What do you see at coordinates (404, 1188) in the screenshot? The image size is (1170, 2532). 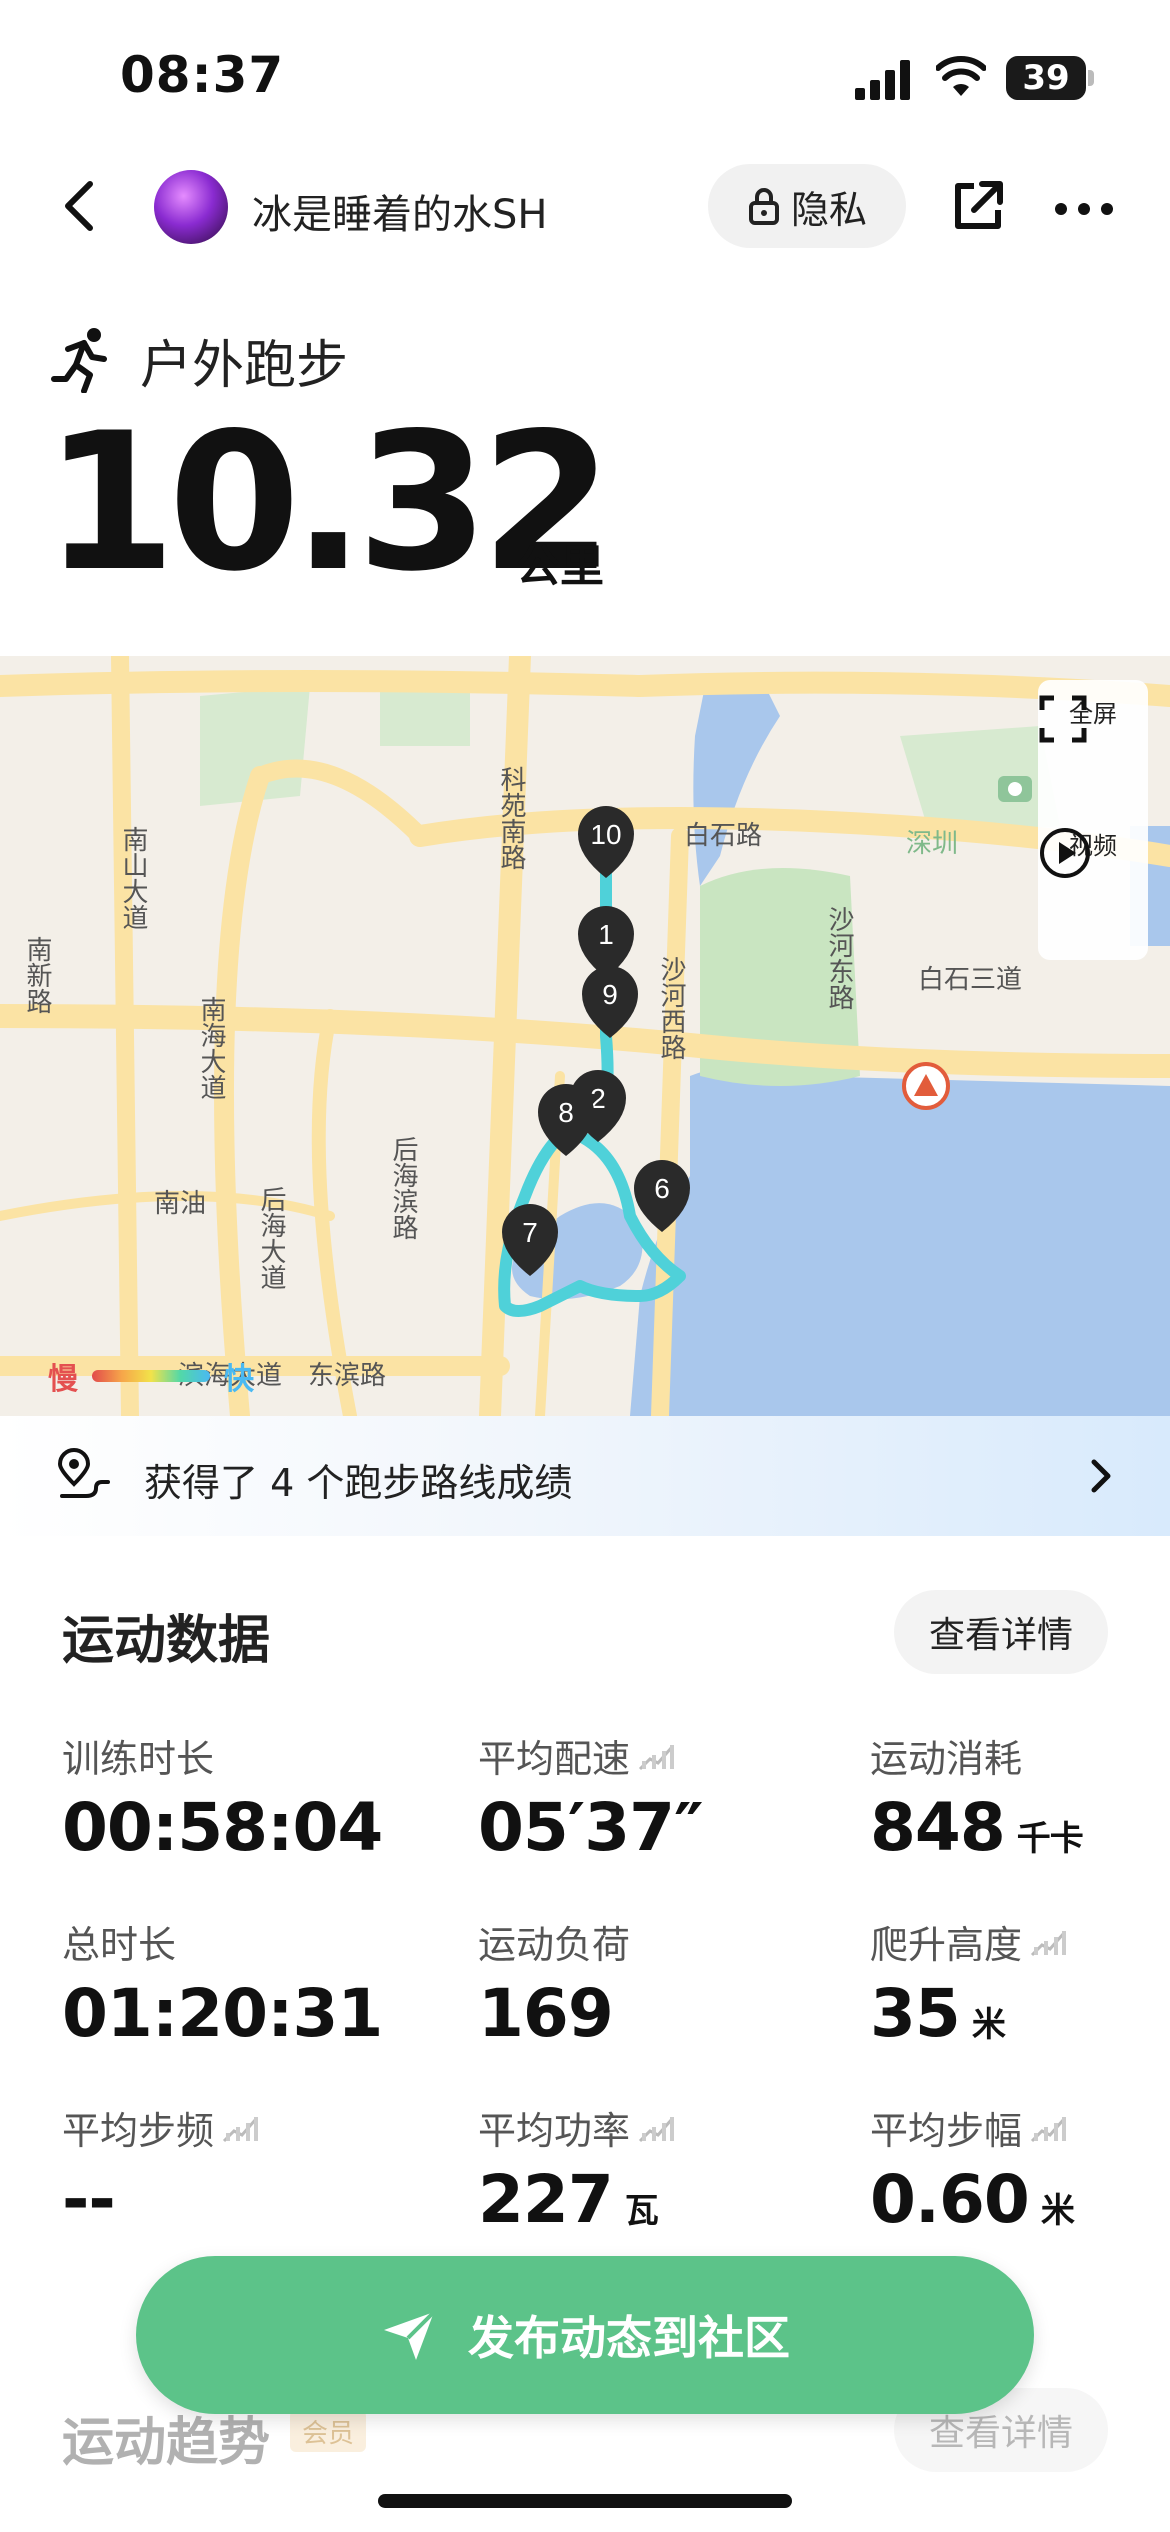 I see `street-label-houhai-binhai: 后海滨路` at bounding box center [404, 1188].